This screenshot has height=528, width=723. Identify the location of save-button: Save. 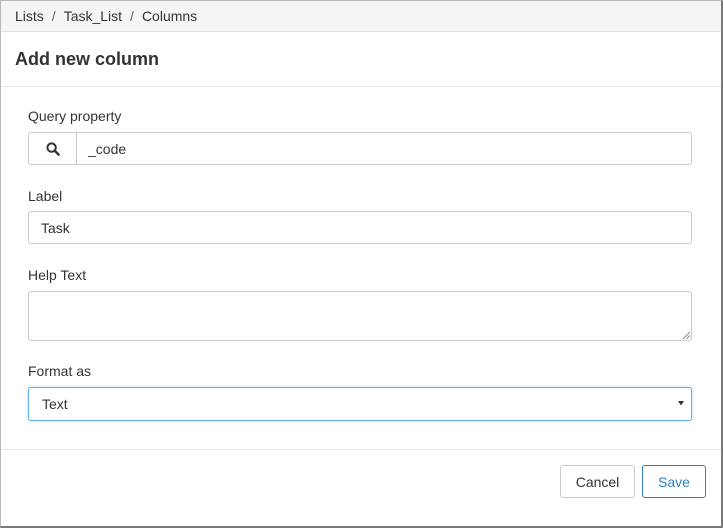
(674, 481).